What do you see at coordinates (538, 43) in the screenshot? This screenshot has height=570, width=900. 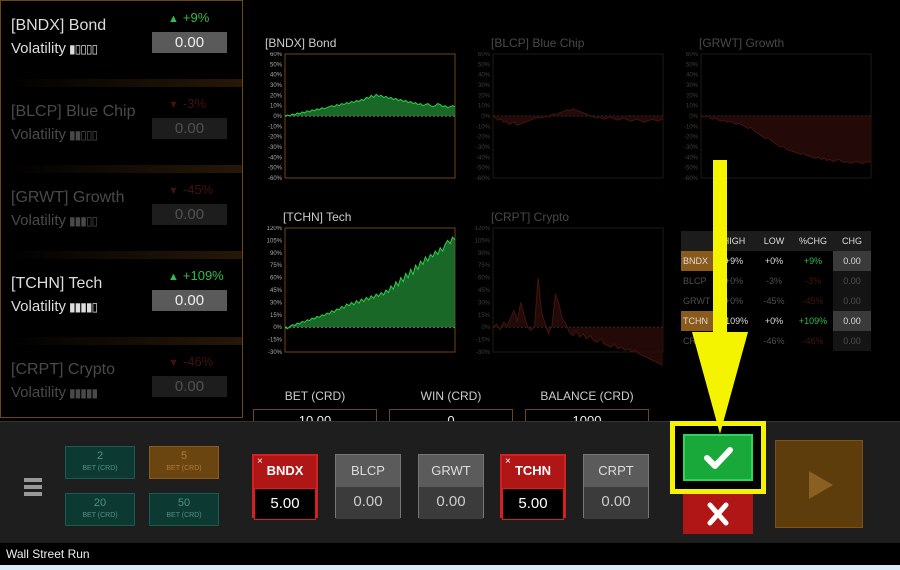 I see `chart-title: [BLCP] Blue Chip` at bounding box center [538, 43].